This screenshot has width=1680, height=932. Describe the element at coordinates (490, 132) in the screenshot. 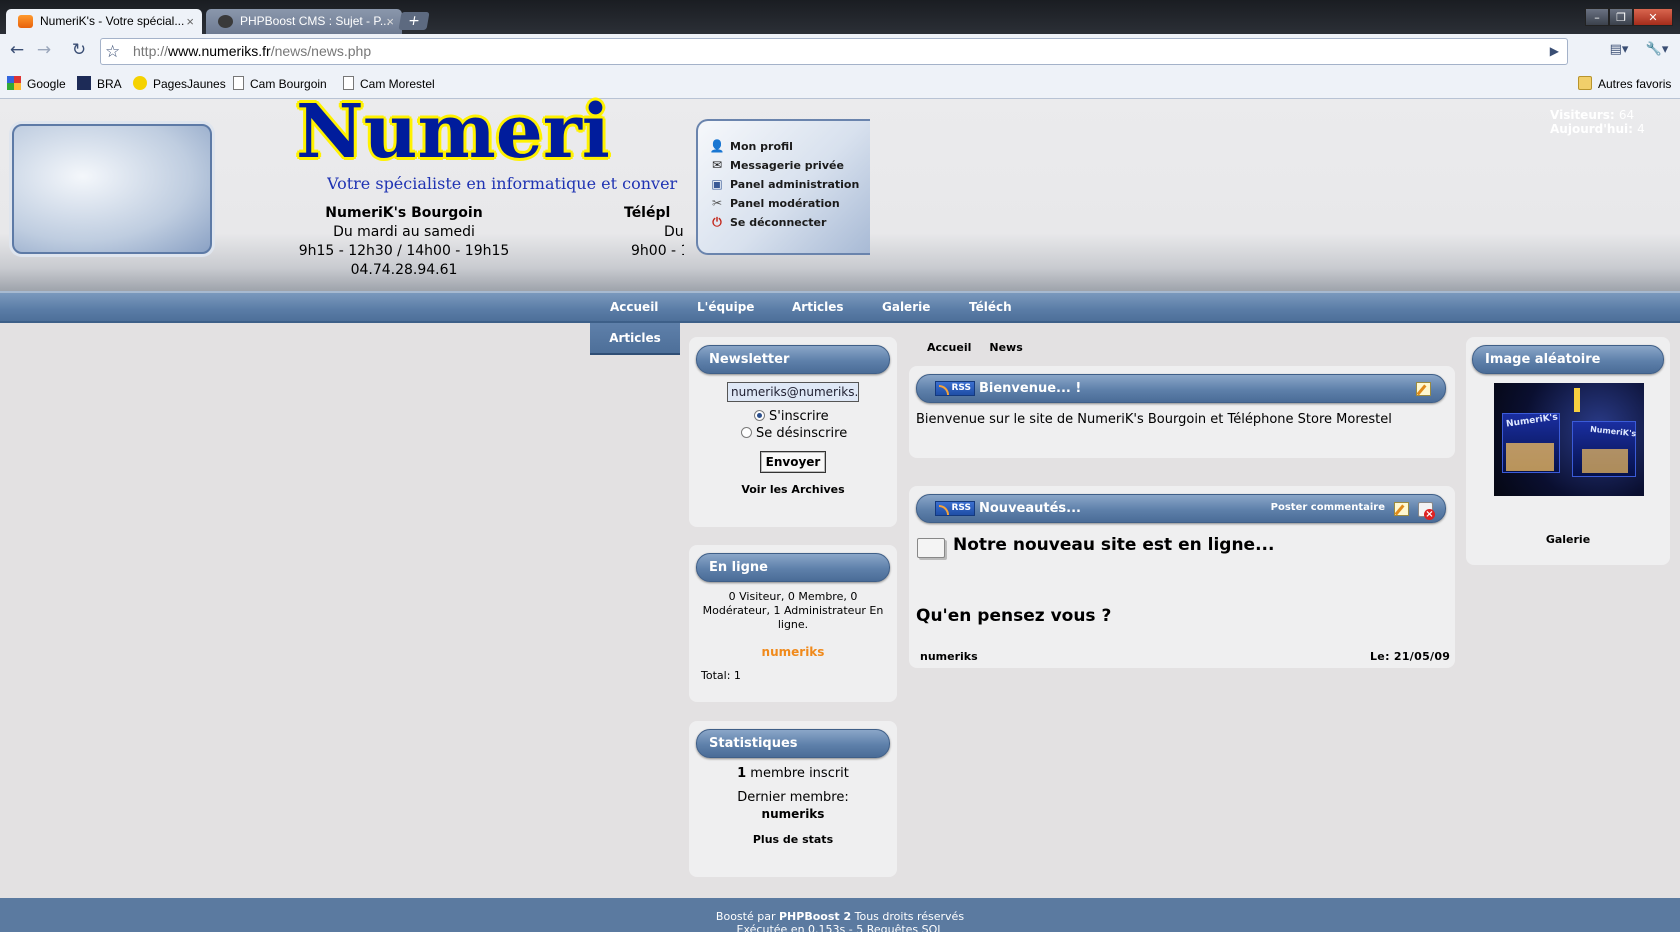

I see `site-logo-title: Numeri` at that location.